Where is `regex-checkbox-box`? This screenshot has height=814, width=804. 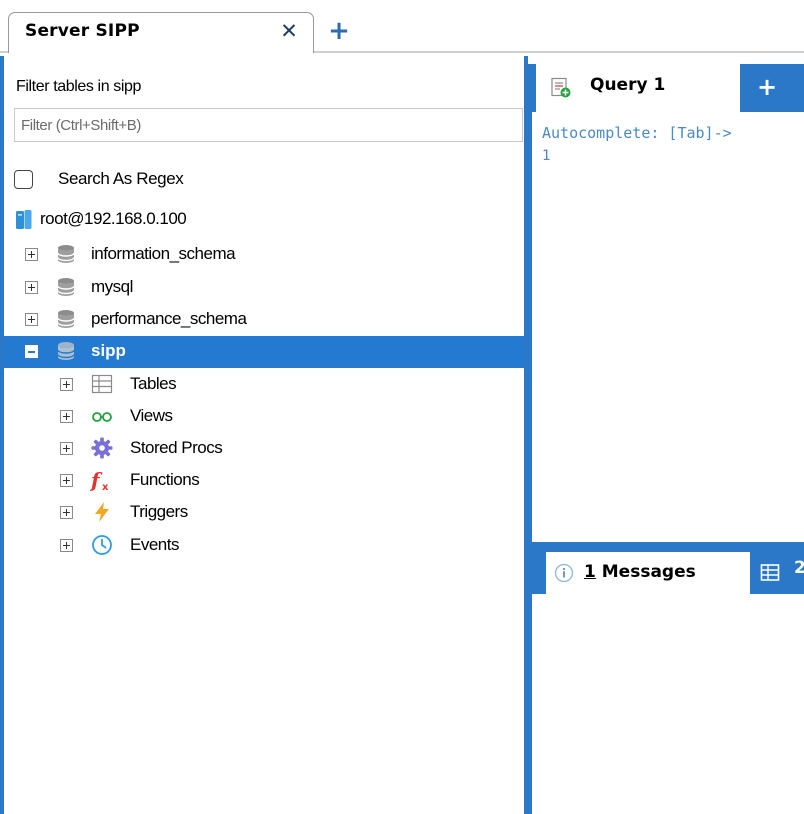 regex-checkbox-box is located at coordinates (23, 179).